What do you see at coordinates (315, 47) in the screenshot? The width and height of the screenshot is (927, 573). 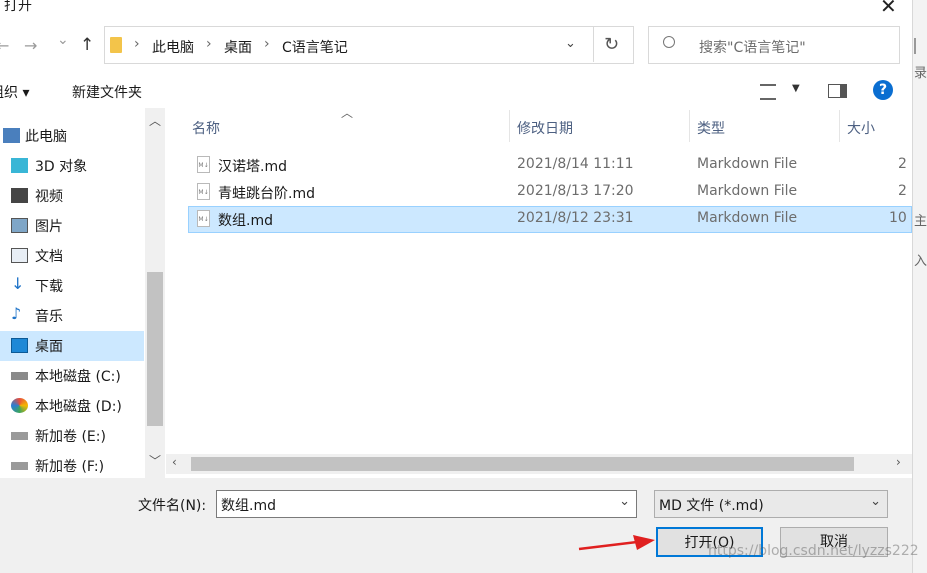 I see `breadcrumb-item: C语言笔记` at bounding box center [315, 47].